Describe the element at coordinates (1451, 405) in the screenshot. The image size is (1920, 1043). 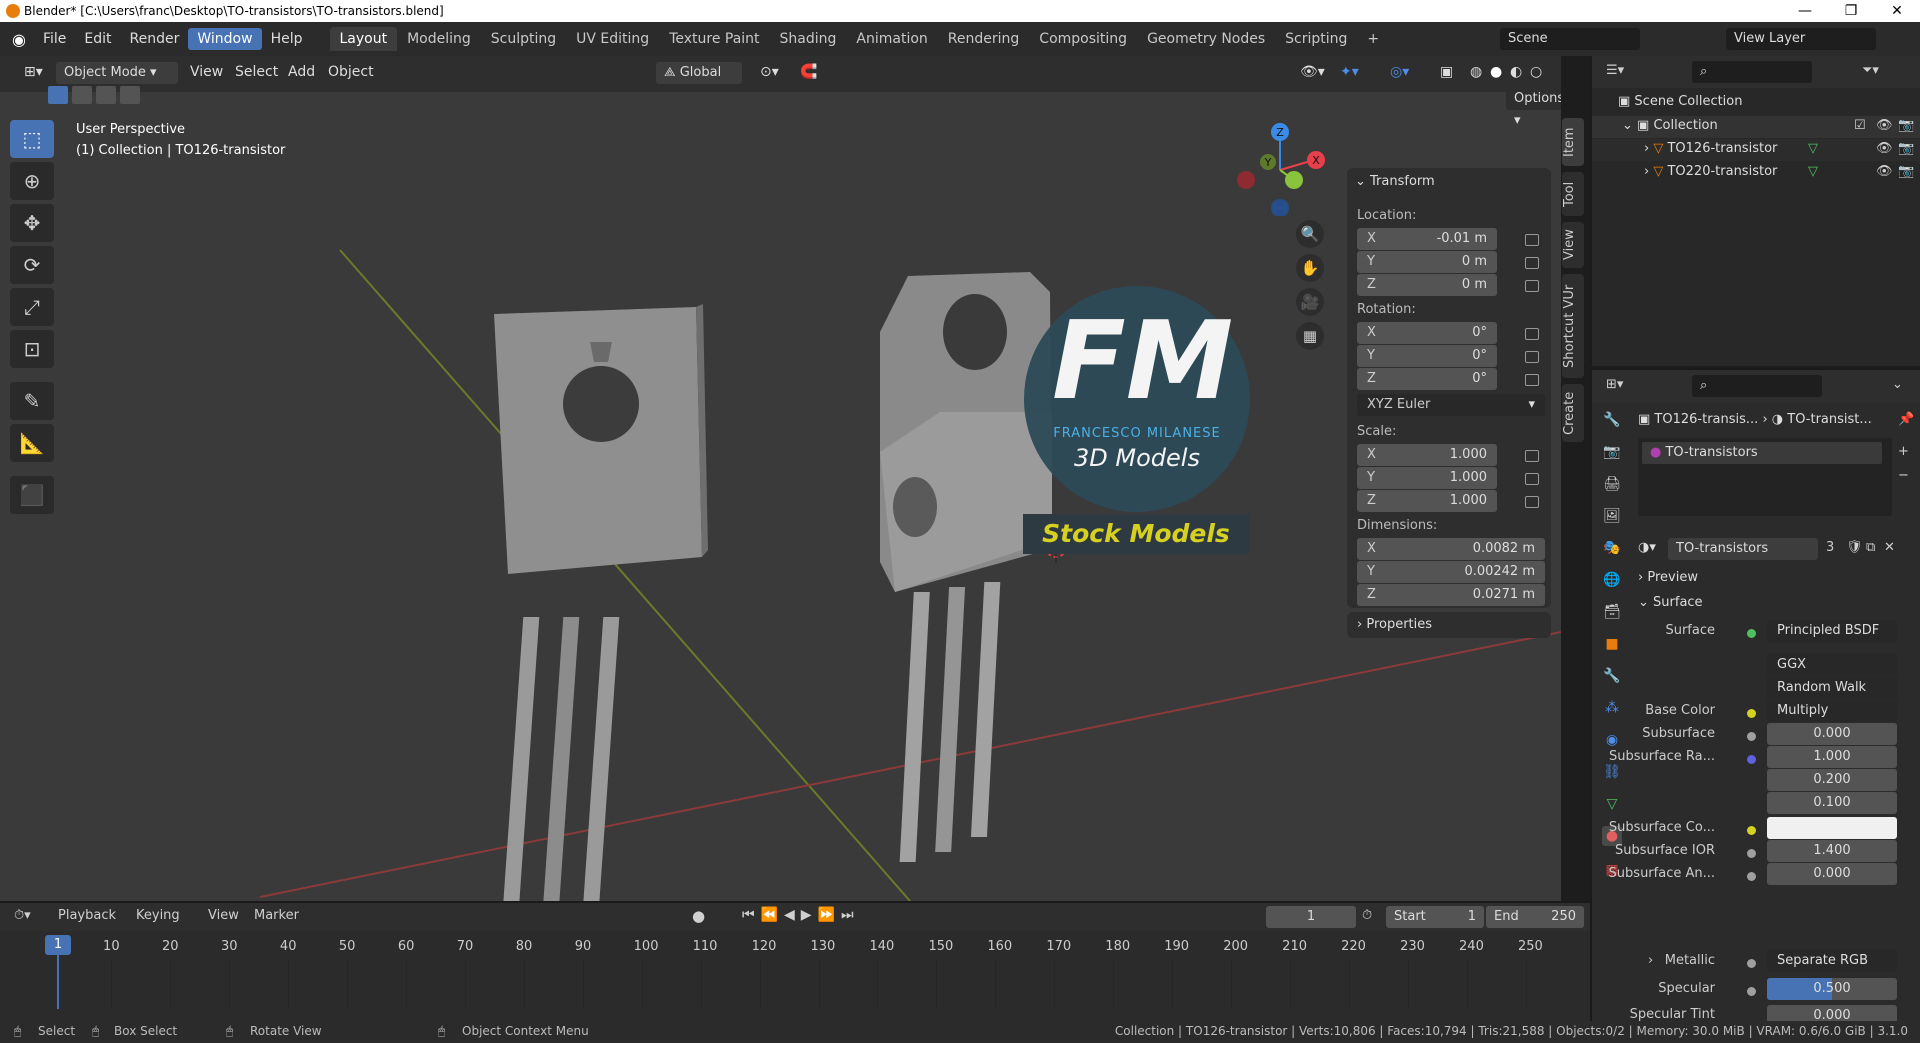
I see `rotation-mode-selector: XYZ Euler ▾` at that location.